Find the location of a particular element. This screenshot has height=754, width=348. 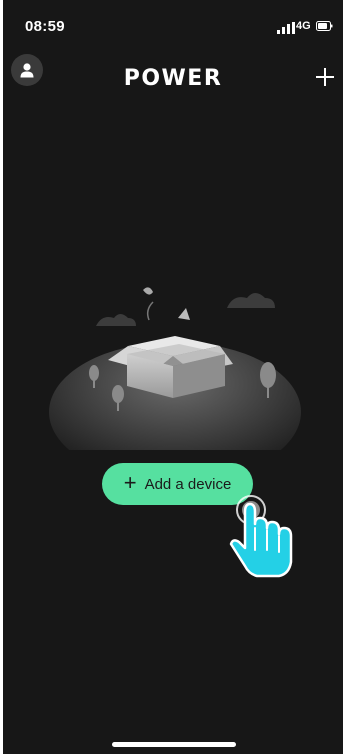

app-title: POWER is located at coordinates (173, 78).